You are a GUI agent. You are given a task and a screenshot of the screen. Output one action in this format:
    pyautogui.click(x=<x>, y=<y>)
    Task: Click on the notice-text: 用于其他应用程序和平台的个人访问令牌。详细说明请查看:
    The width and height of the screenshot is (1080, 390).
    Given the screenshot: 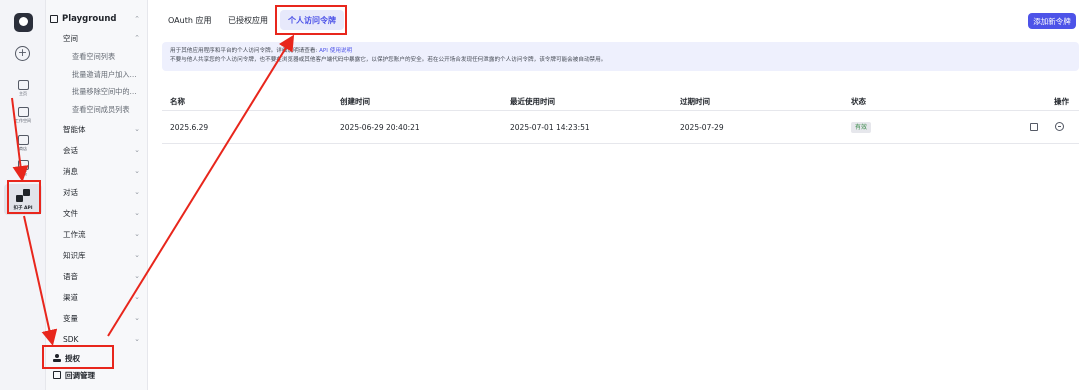 What is the action you would take?
    pyautogui.click(x=244, y=51)
    